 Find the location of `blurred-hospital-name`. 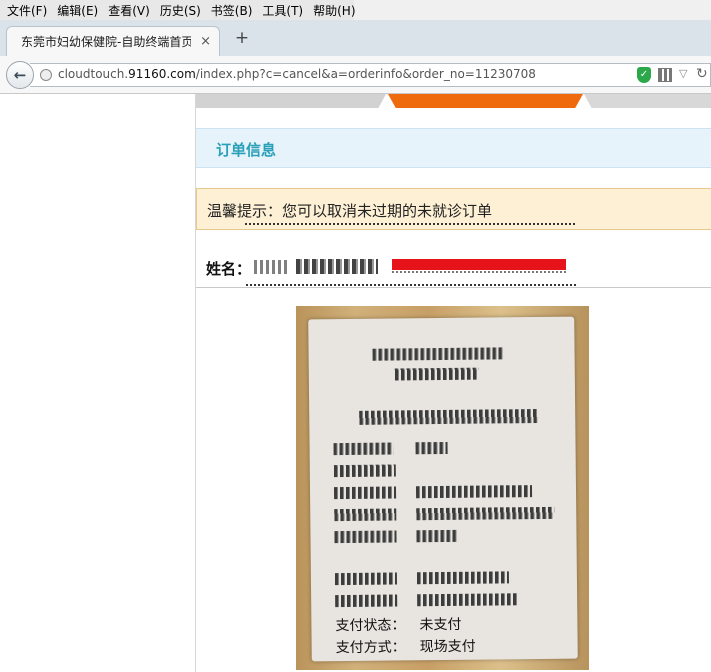

blurred-hospital-name is located at coordinates (437, 354).